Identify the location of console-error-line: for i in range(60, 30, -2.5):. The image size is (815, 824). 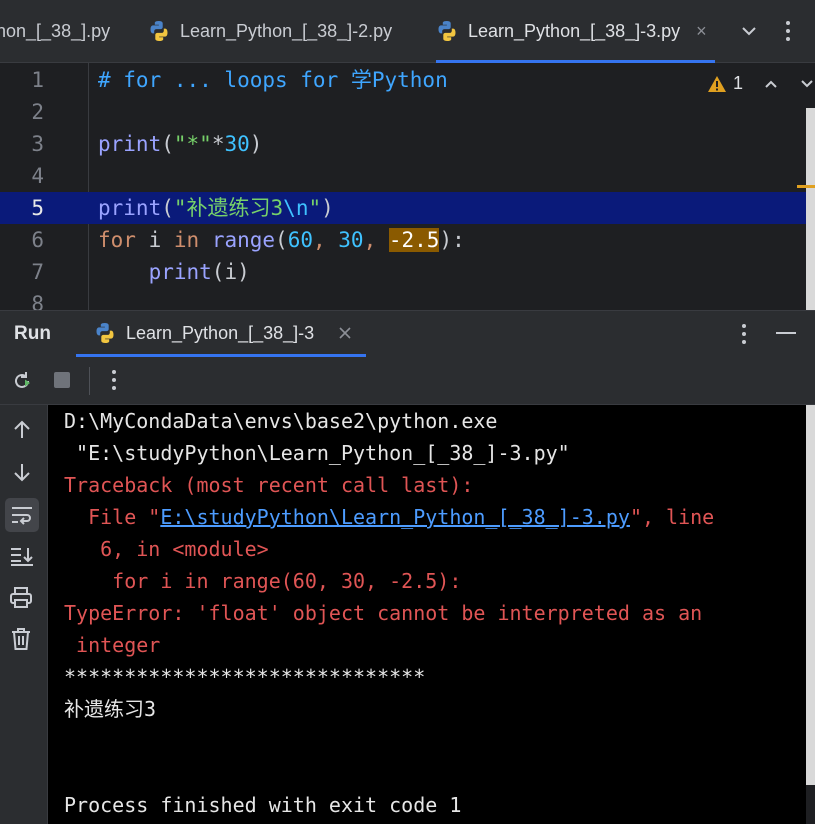
(263, 581).